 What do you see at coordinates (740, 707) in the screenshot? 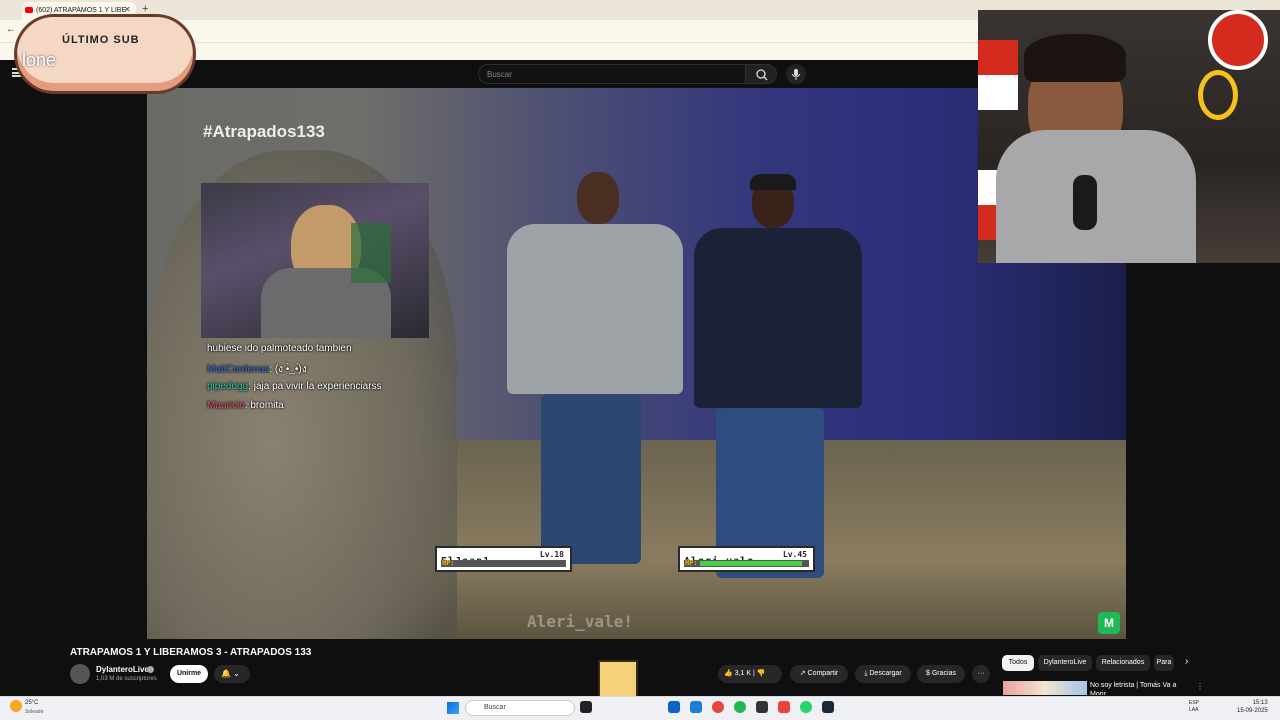
I see `spotify-icon` at bounding box center [740, 707].